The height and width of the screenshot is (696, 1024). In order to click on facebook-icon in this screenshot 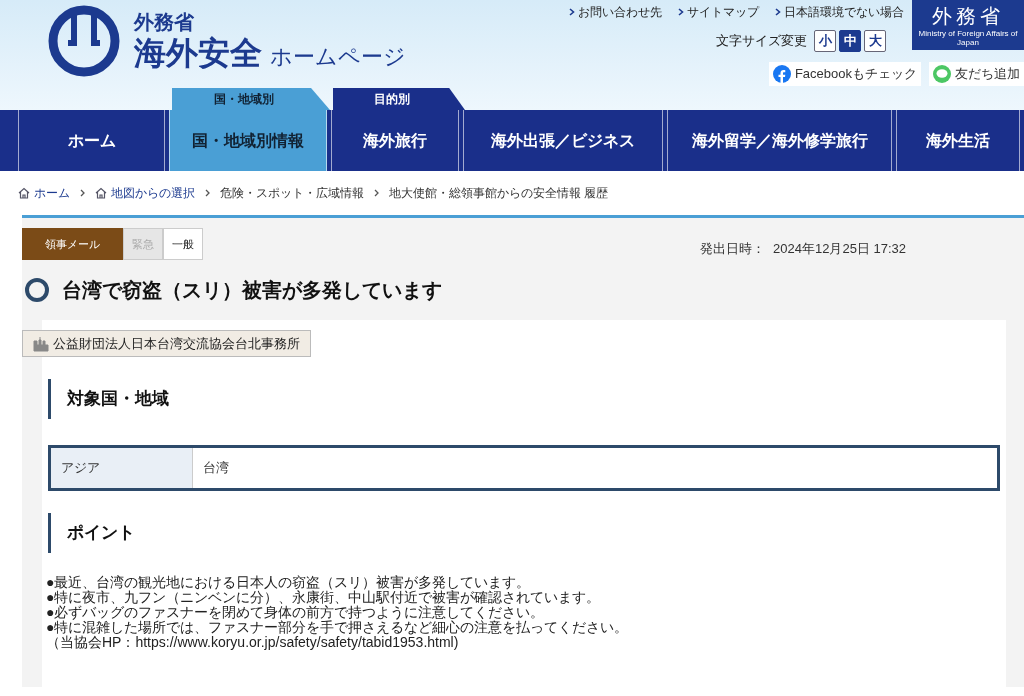, I will do `click(781, 74)`.